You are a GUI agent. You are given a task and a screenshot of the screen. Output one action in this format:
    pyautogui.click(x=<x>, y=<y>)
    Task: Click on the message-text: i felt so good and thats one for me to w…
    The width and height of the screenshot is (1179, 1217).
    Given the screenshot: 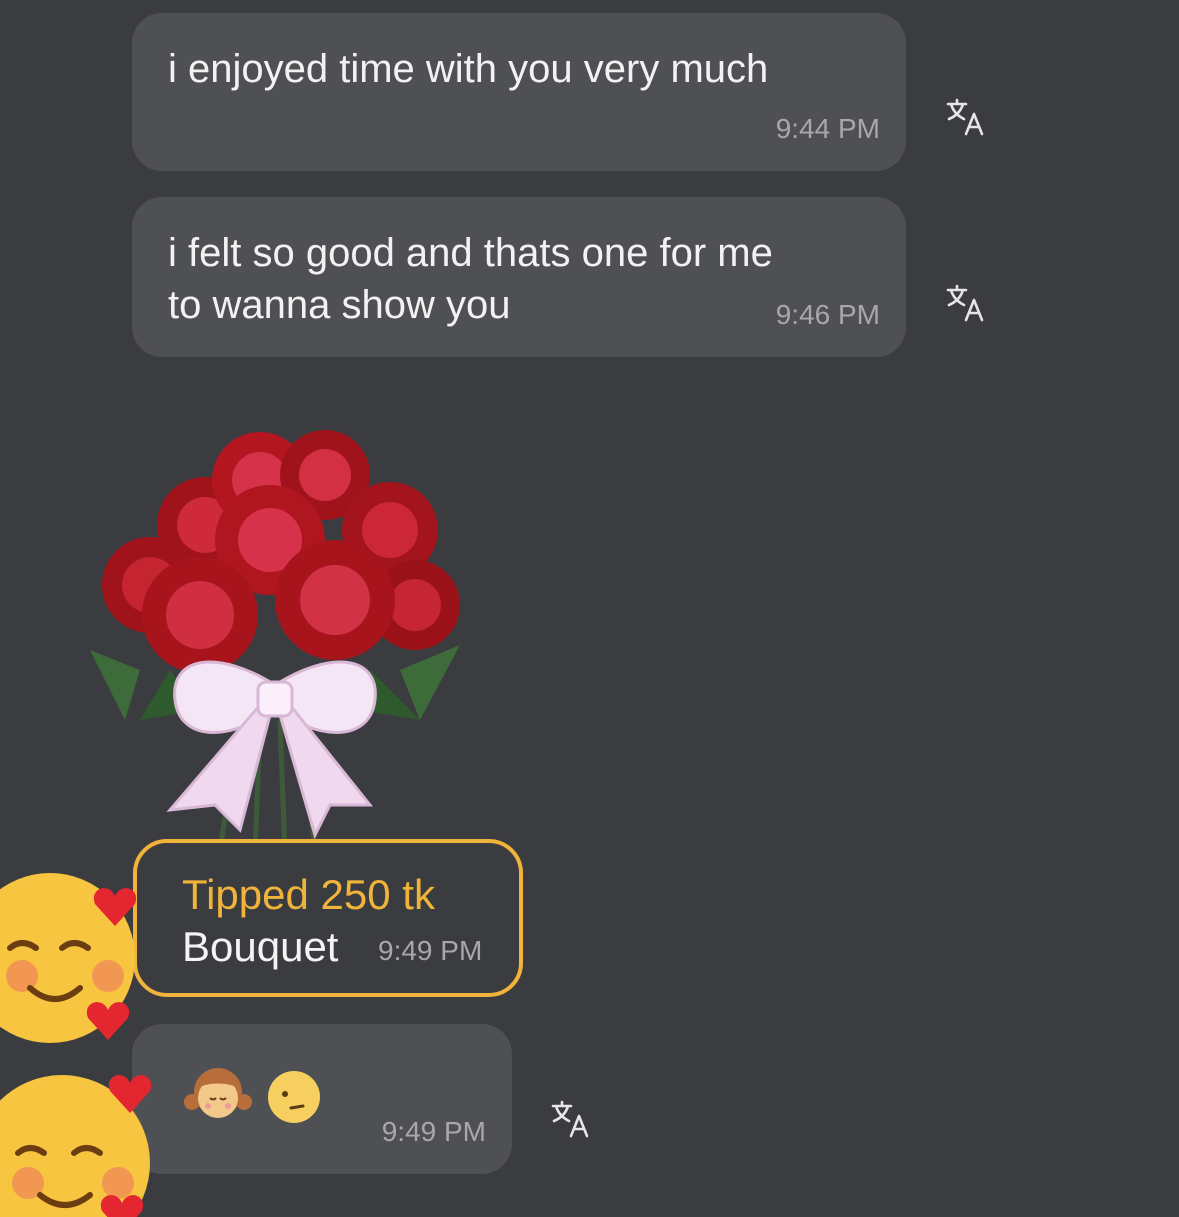 What is the action you would take?
    pyautogui.click(x=470, y=279)
    